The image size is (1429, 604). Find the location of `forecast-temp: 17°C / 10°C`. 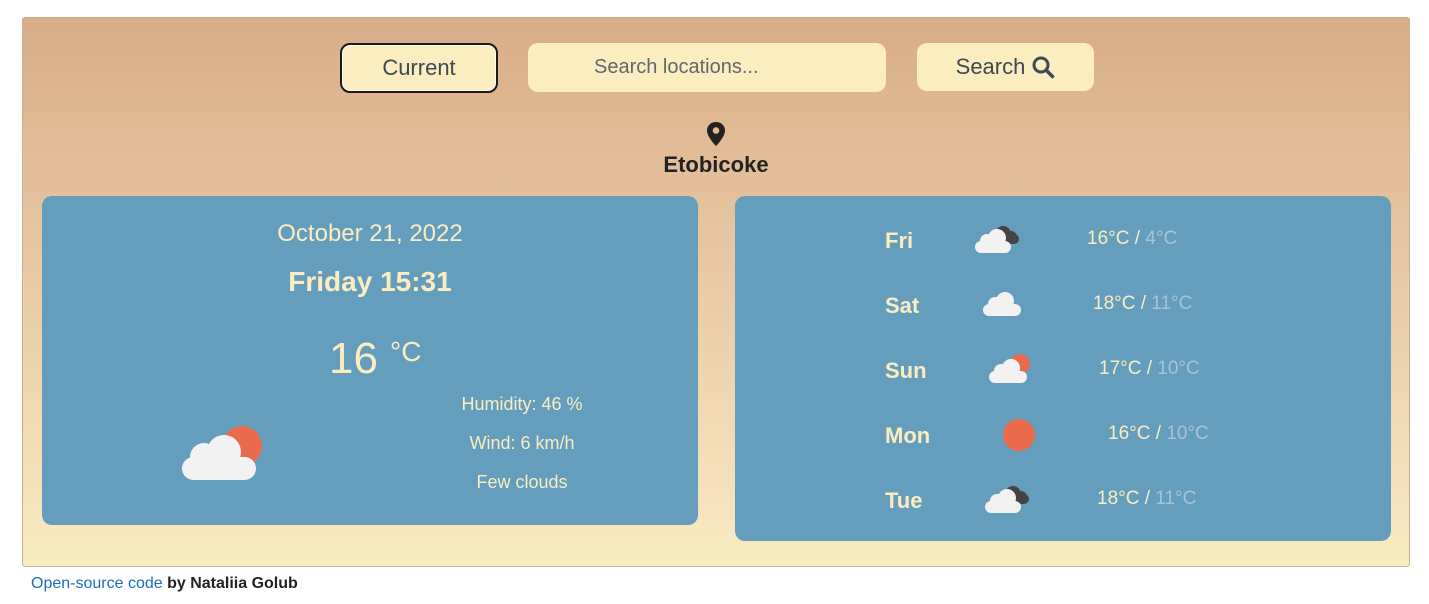

forecast-temp: 17°C / 10°C is located at coordinates (1149, 369).